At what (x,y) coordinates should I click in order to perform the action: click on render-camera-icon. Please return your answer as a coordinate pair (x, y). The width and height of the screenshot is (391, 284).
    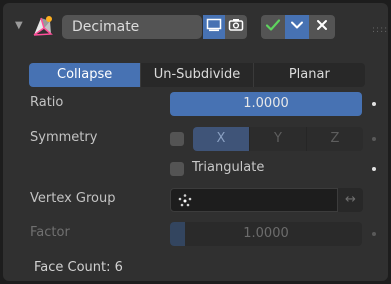
    Looking at the image, I should click on (236, 27).